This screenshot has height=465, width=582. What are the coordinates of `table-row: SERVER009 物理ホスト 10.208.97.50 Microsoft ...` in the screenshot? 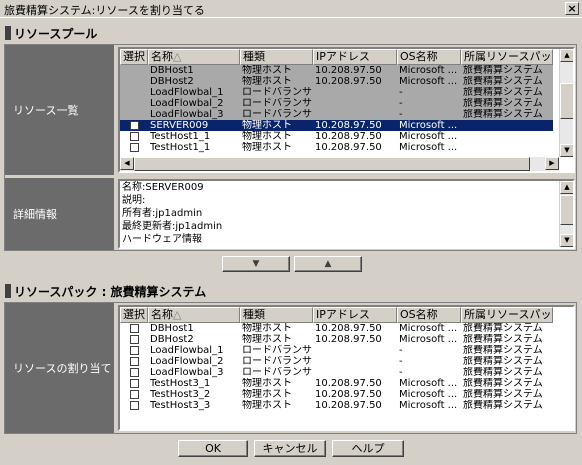 It's located at (336, 125).